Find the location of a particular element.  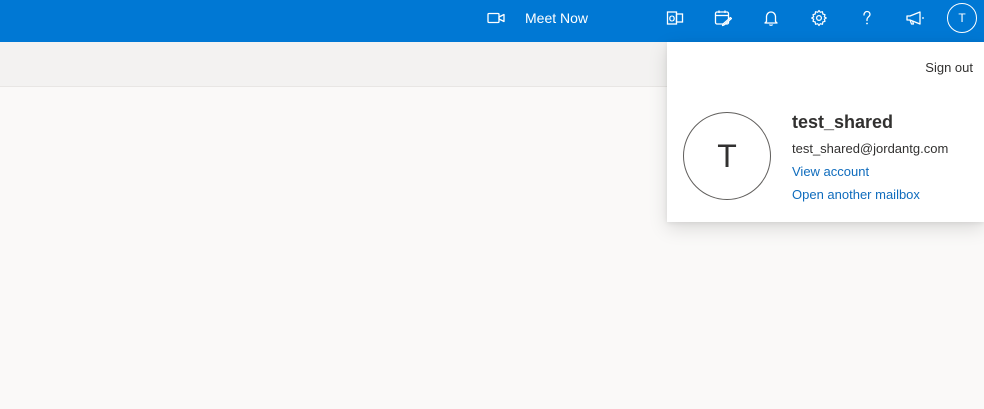

avatar-initial: T is located at coordinates (962, 18).